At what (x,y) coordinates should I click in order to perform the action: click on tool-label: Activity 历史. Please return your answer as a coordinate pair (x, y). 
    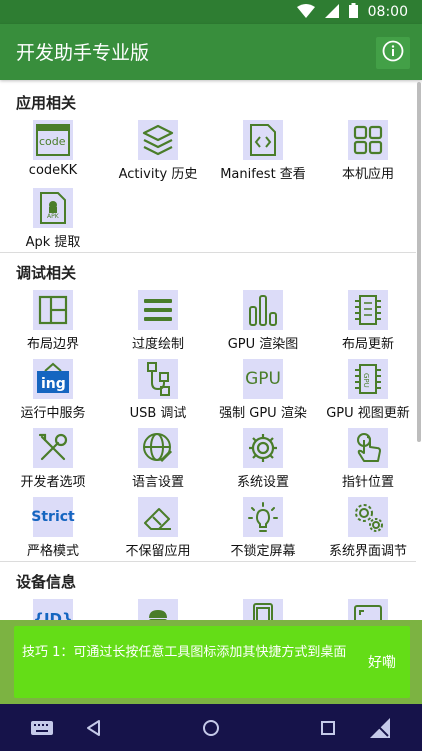
    Looking at the image, I should click on (158, 174).